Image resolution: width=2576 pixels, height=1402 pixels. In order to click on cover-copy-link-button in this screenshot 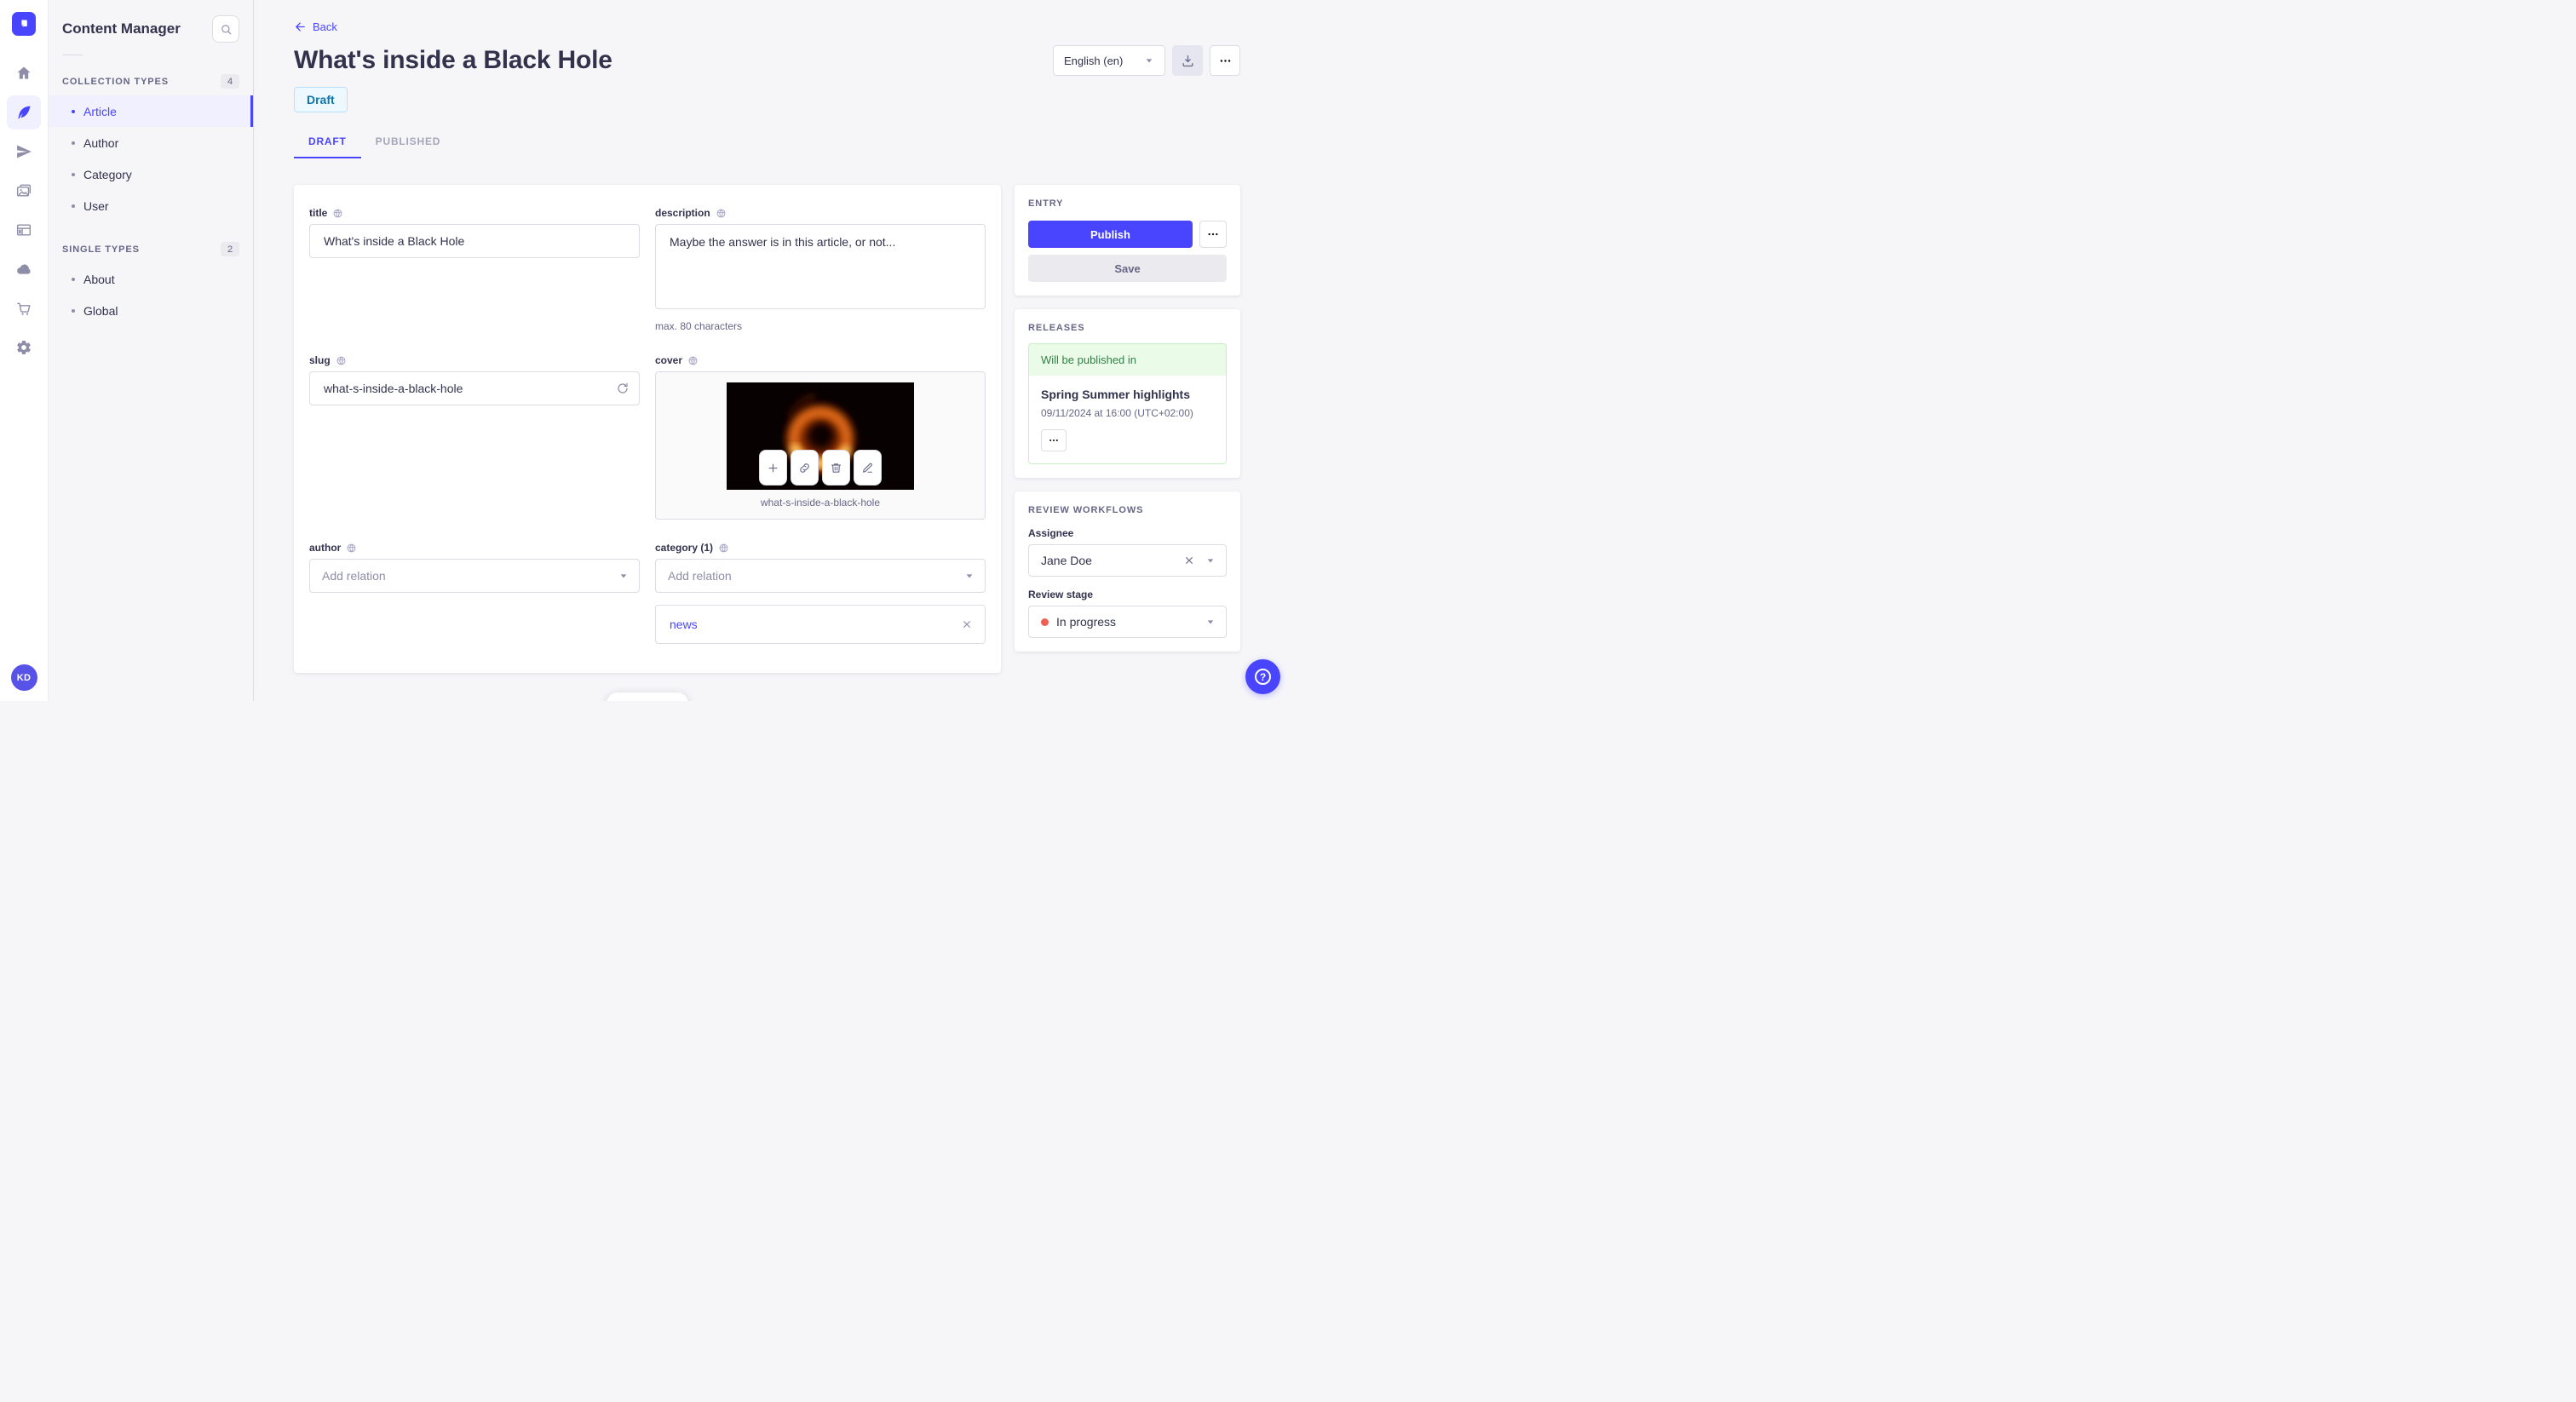, I will do `click(805, 468)`.